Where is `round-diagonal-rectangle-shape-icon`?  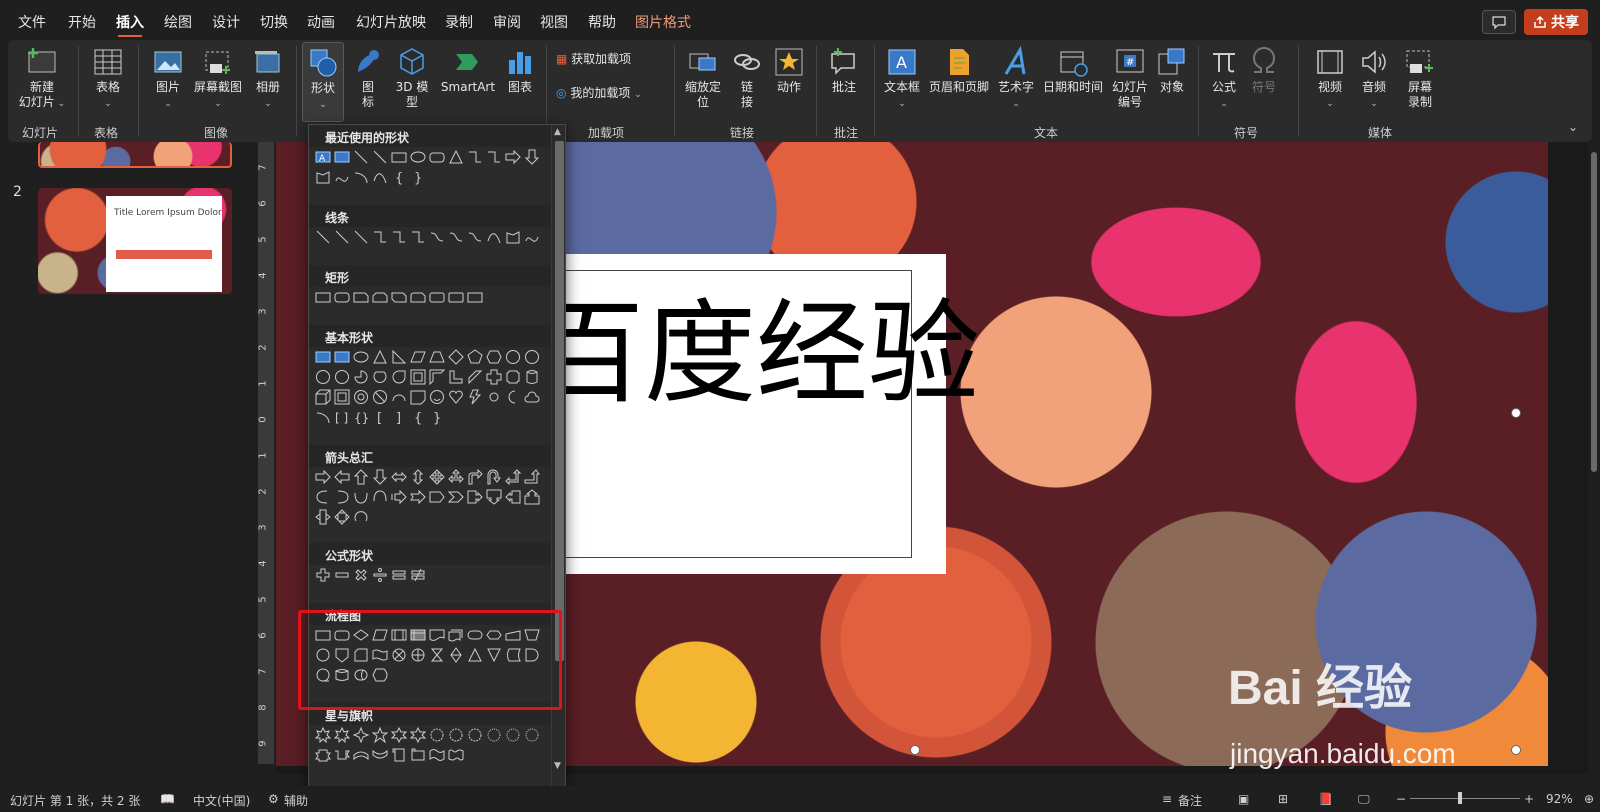
round-diagonal-rectangle-shape-icon is located at coordinates (475, 297).